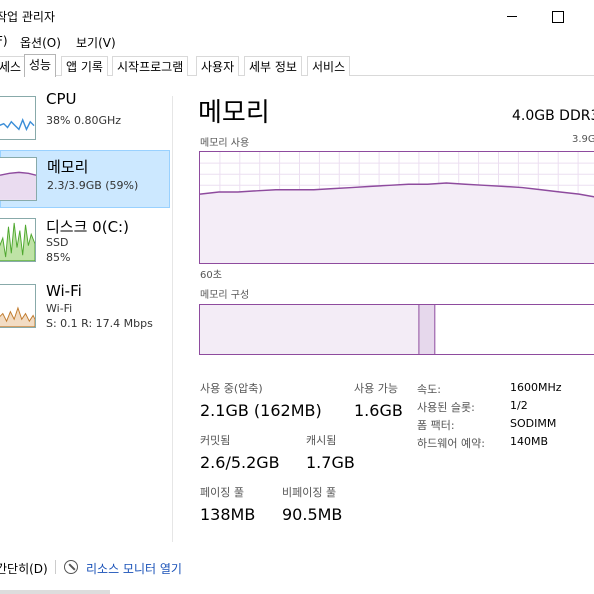 This screenshot has height=594, width=594. I want to click on sidebar-item-label: Wi-Fi, so click(64, 291).